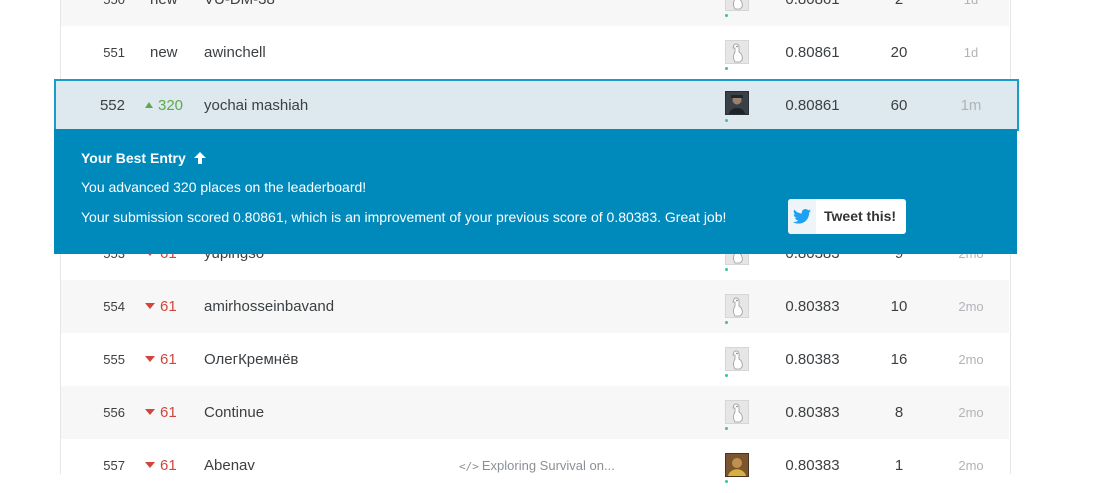 This screenshot has width=1098, height=493. Describe the element at coordinates (114, 412) in the screenshot. I see `row-rank: 556` at that location.